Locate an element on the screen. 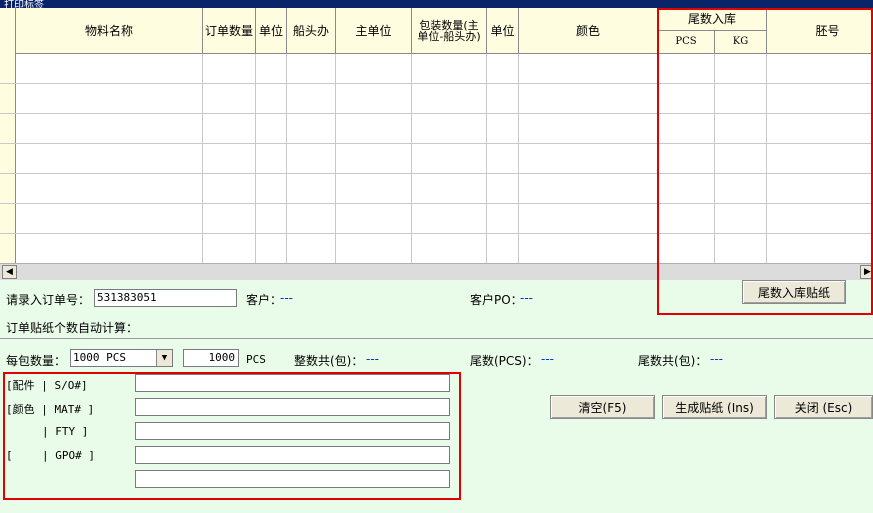  generate-label-button: 生成贴纸 (Ins) is located at coordinates (714, 407).